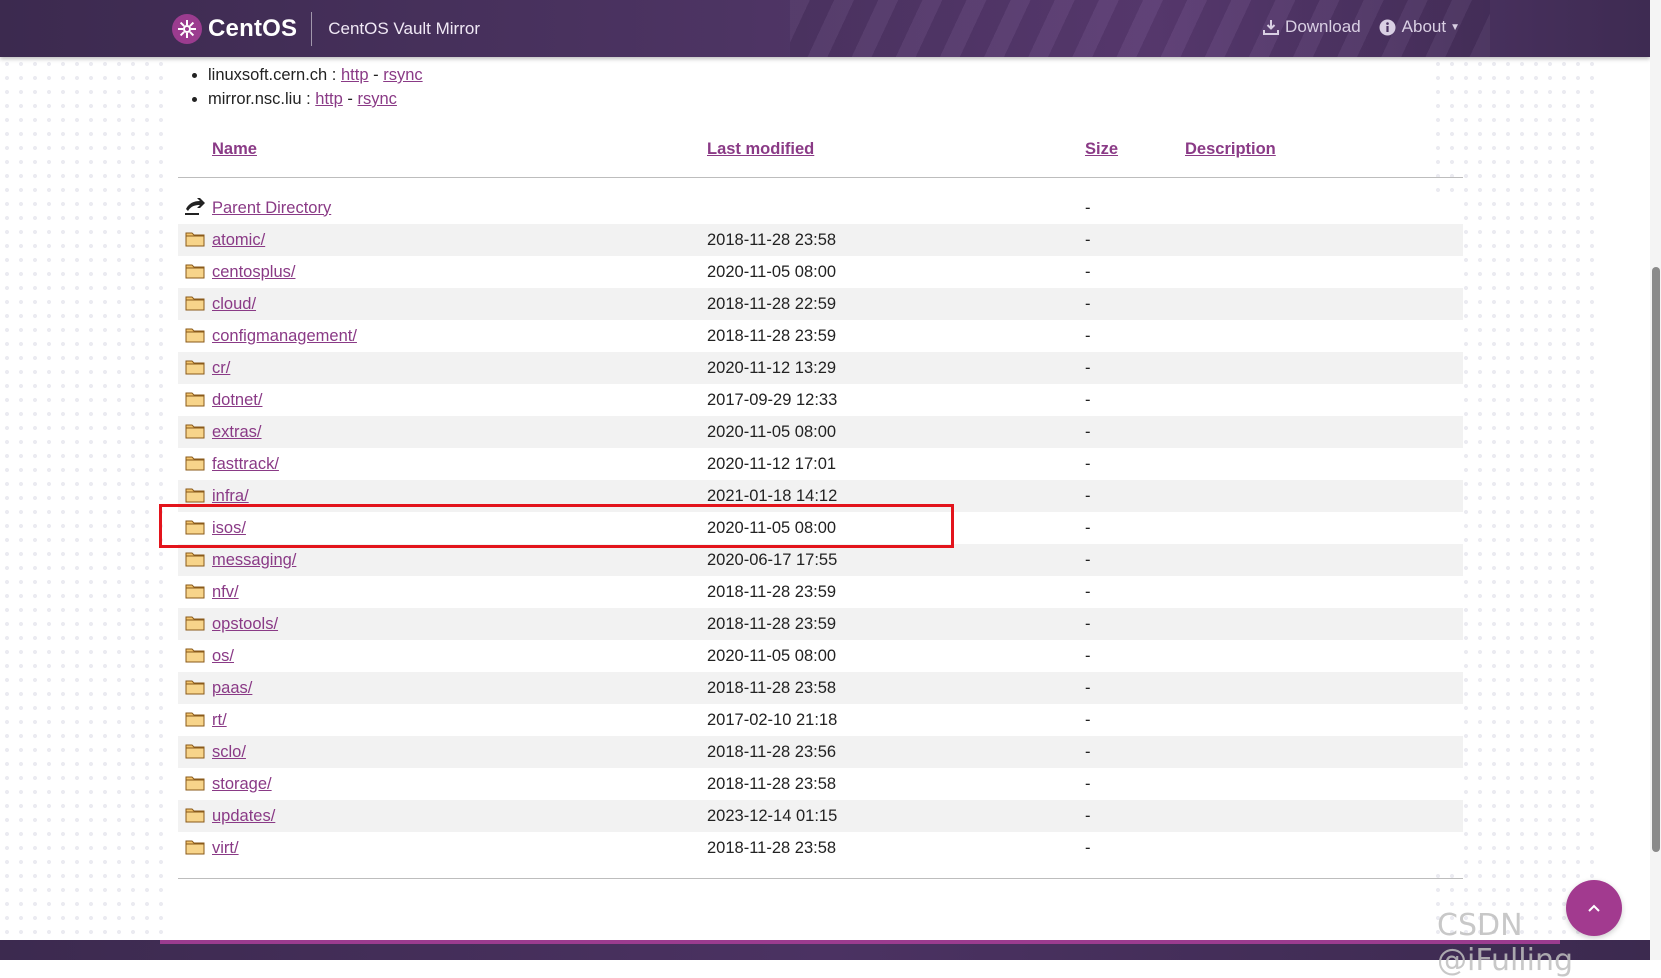 The image size is (1661, 978). I want to click on entry-link: virt/, so click(225, 848).